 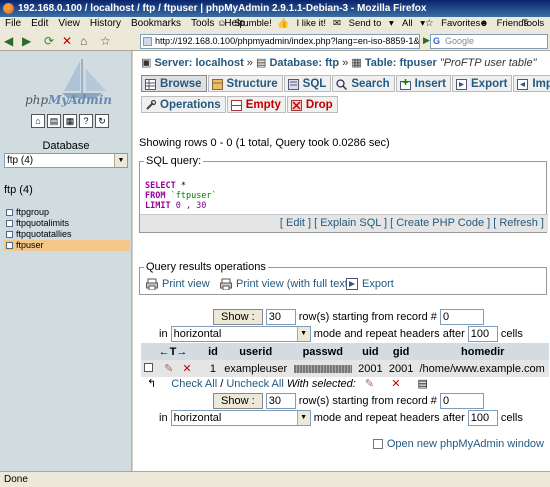 I want to click on sendto-button: ✉ Send to ▾, so click(x=363, y=24).